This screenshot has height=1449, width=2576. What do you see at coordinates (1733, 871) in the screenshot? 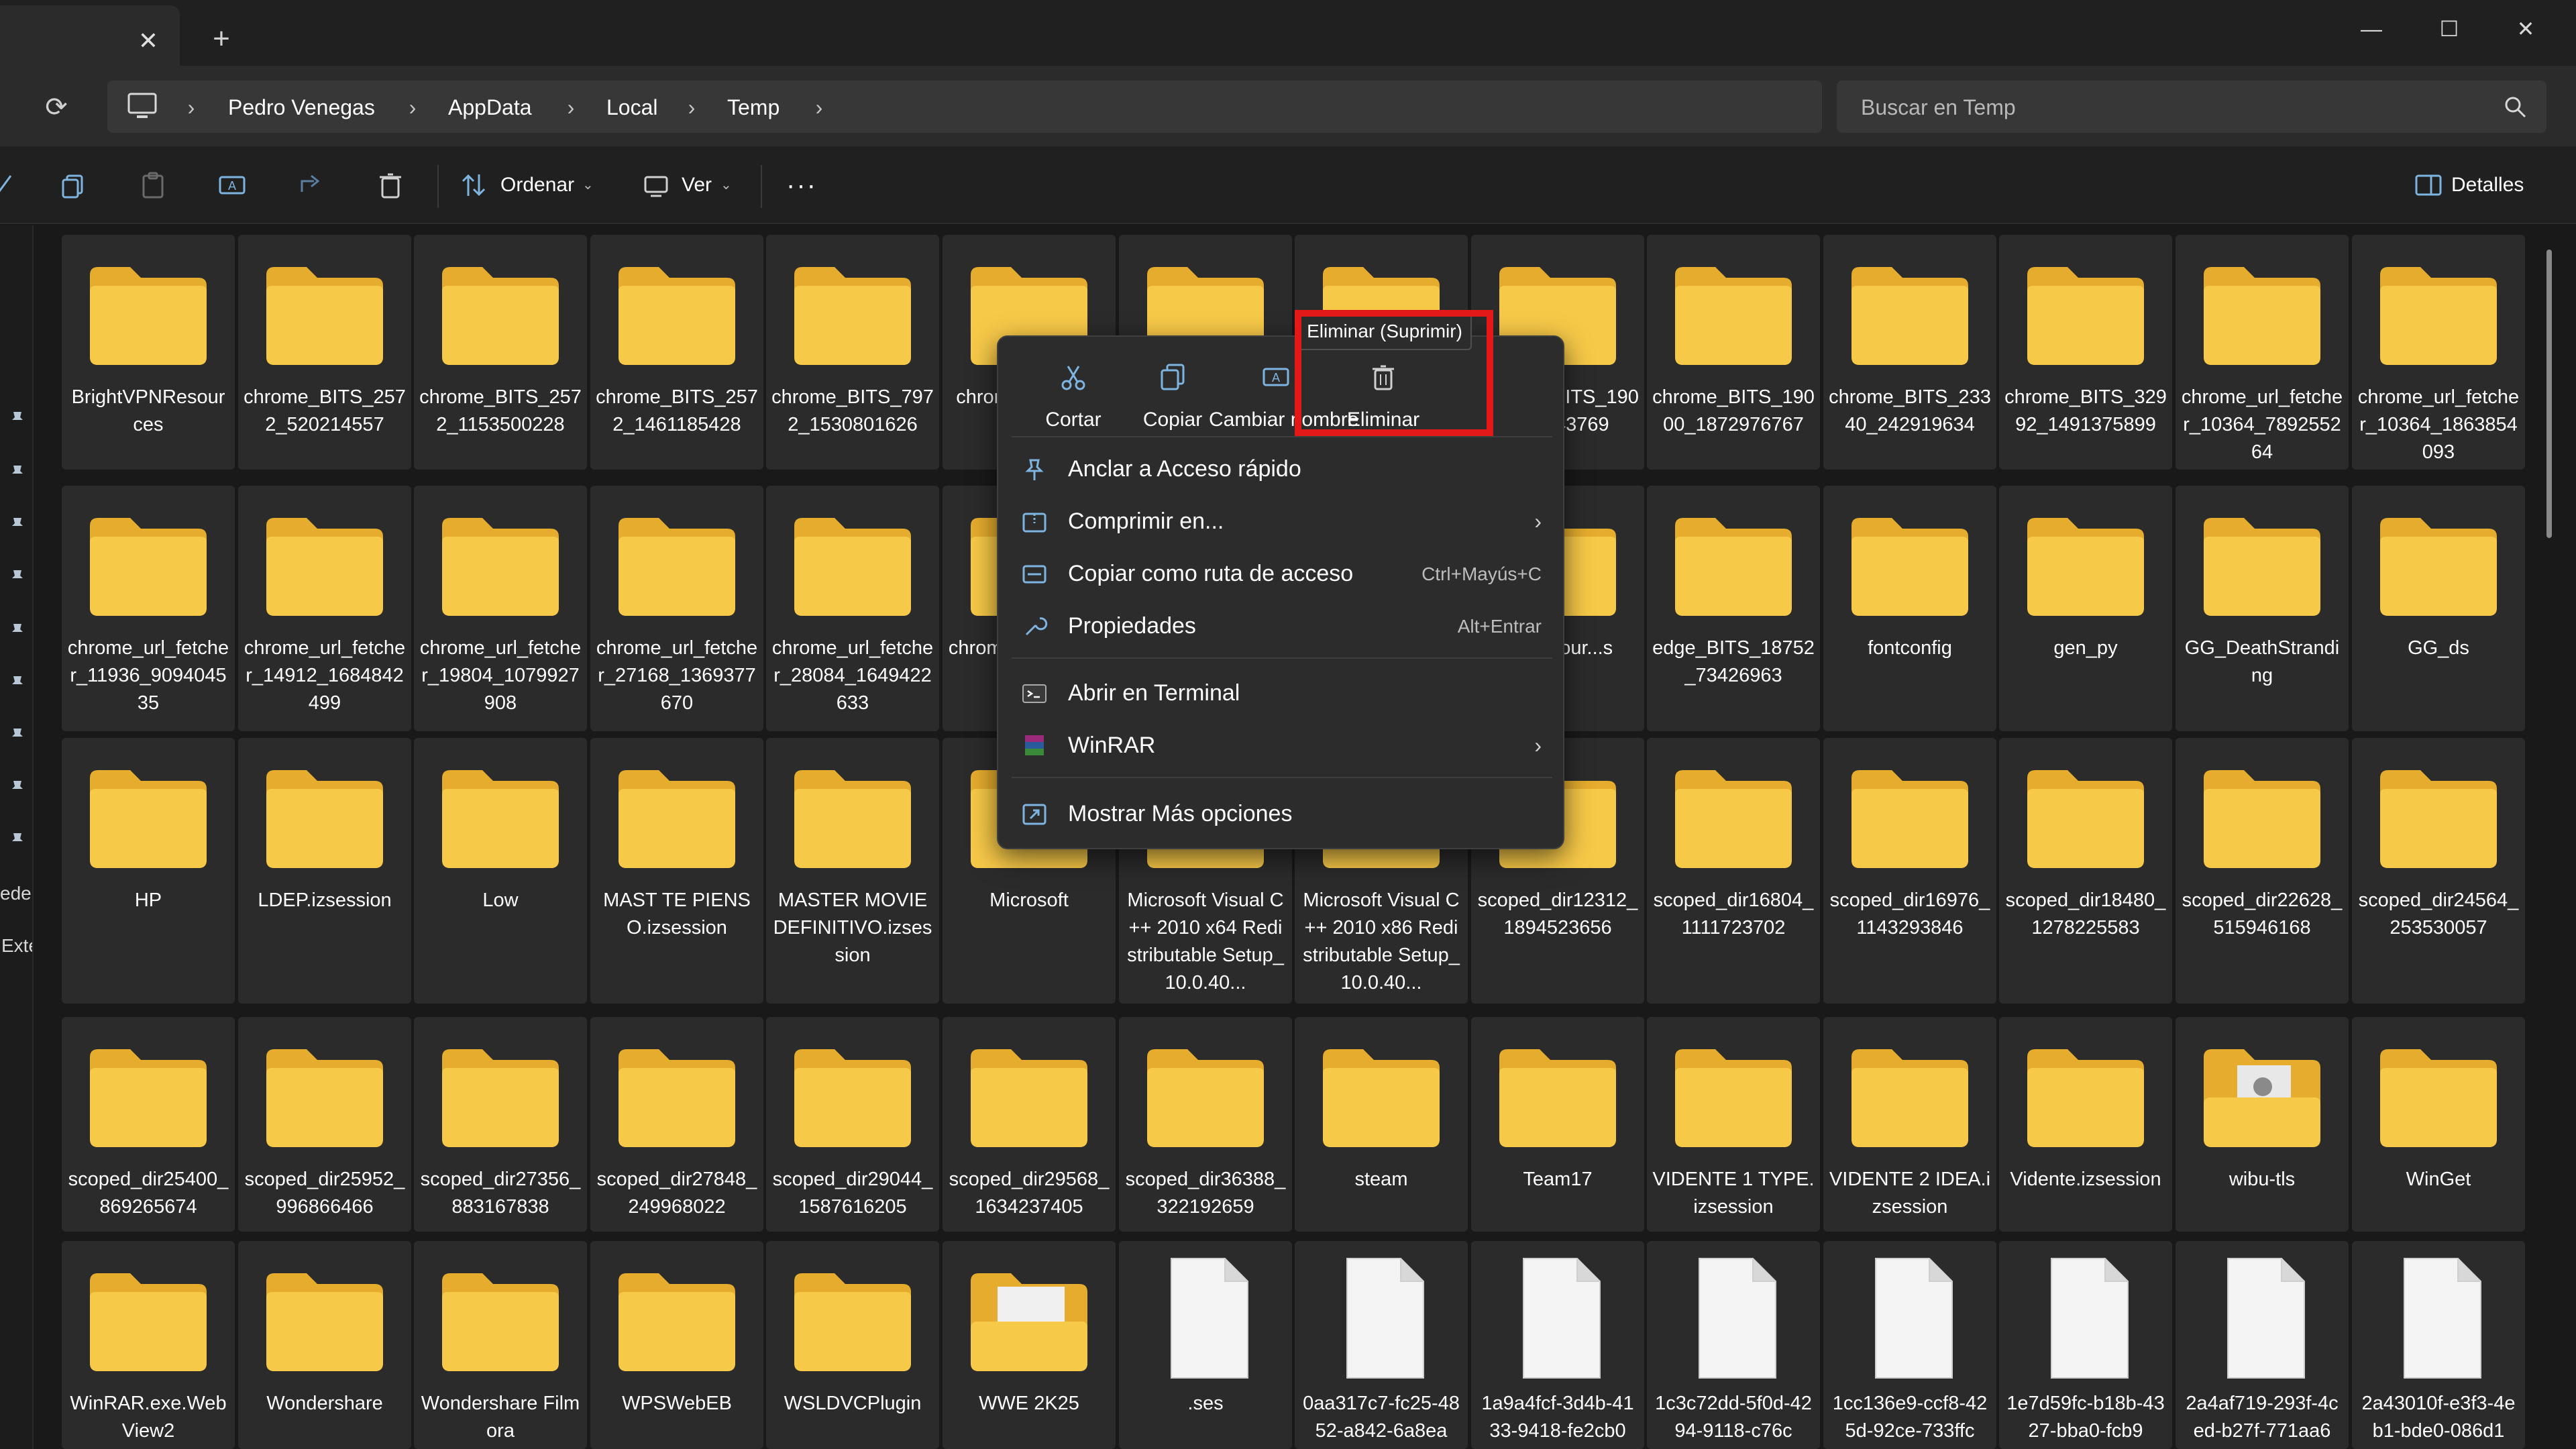
I see `folder-item: scoped_dir16804_1111723702` at bounding box center [1733, 871].